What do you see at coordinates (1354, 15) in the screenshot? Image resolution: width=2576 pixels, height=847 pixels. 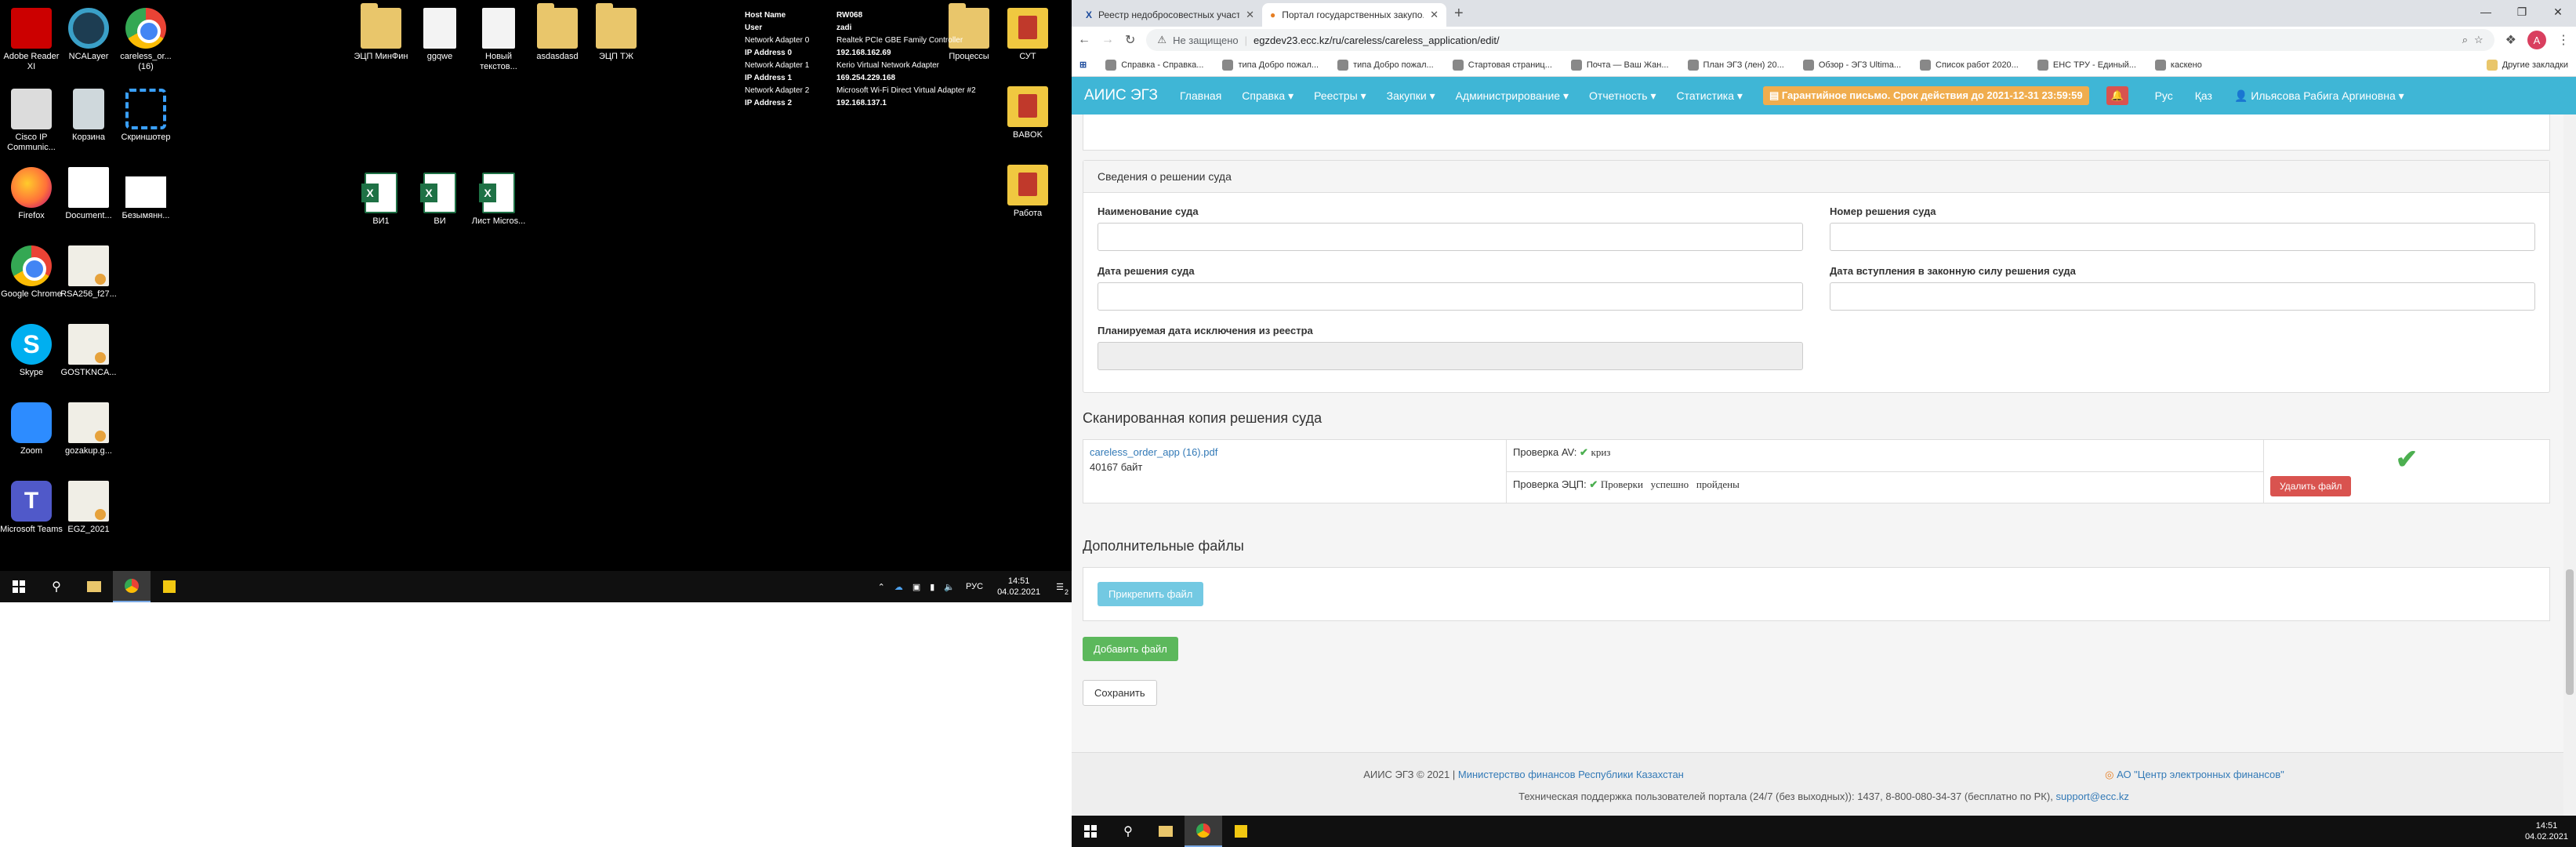 I see `tab-portal: ● Портал государственных закупо... ✕` at bounding box center [1354, 15].